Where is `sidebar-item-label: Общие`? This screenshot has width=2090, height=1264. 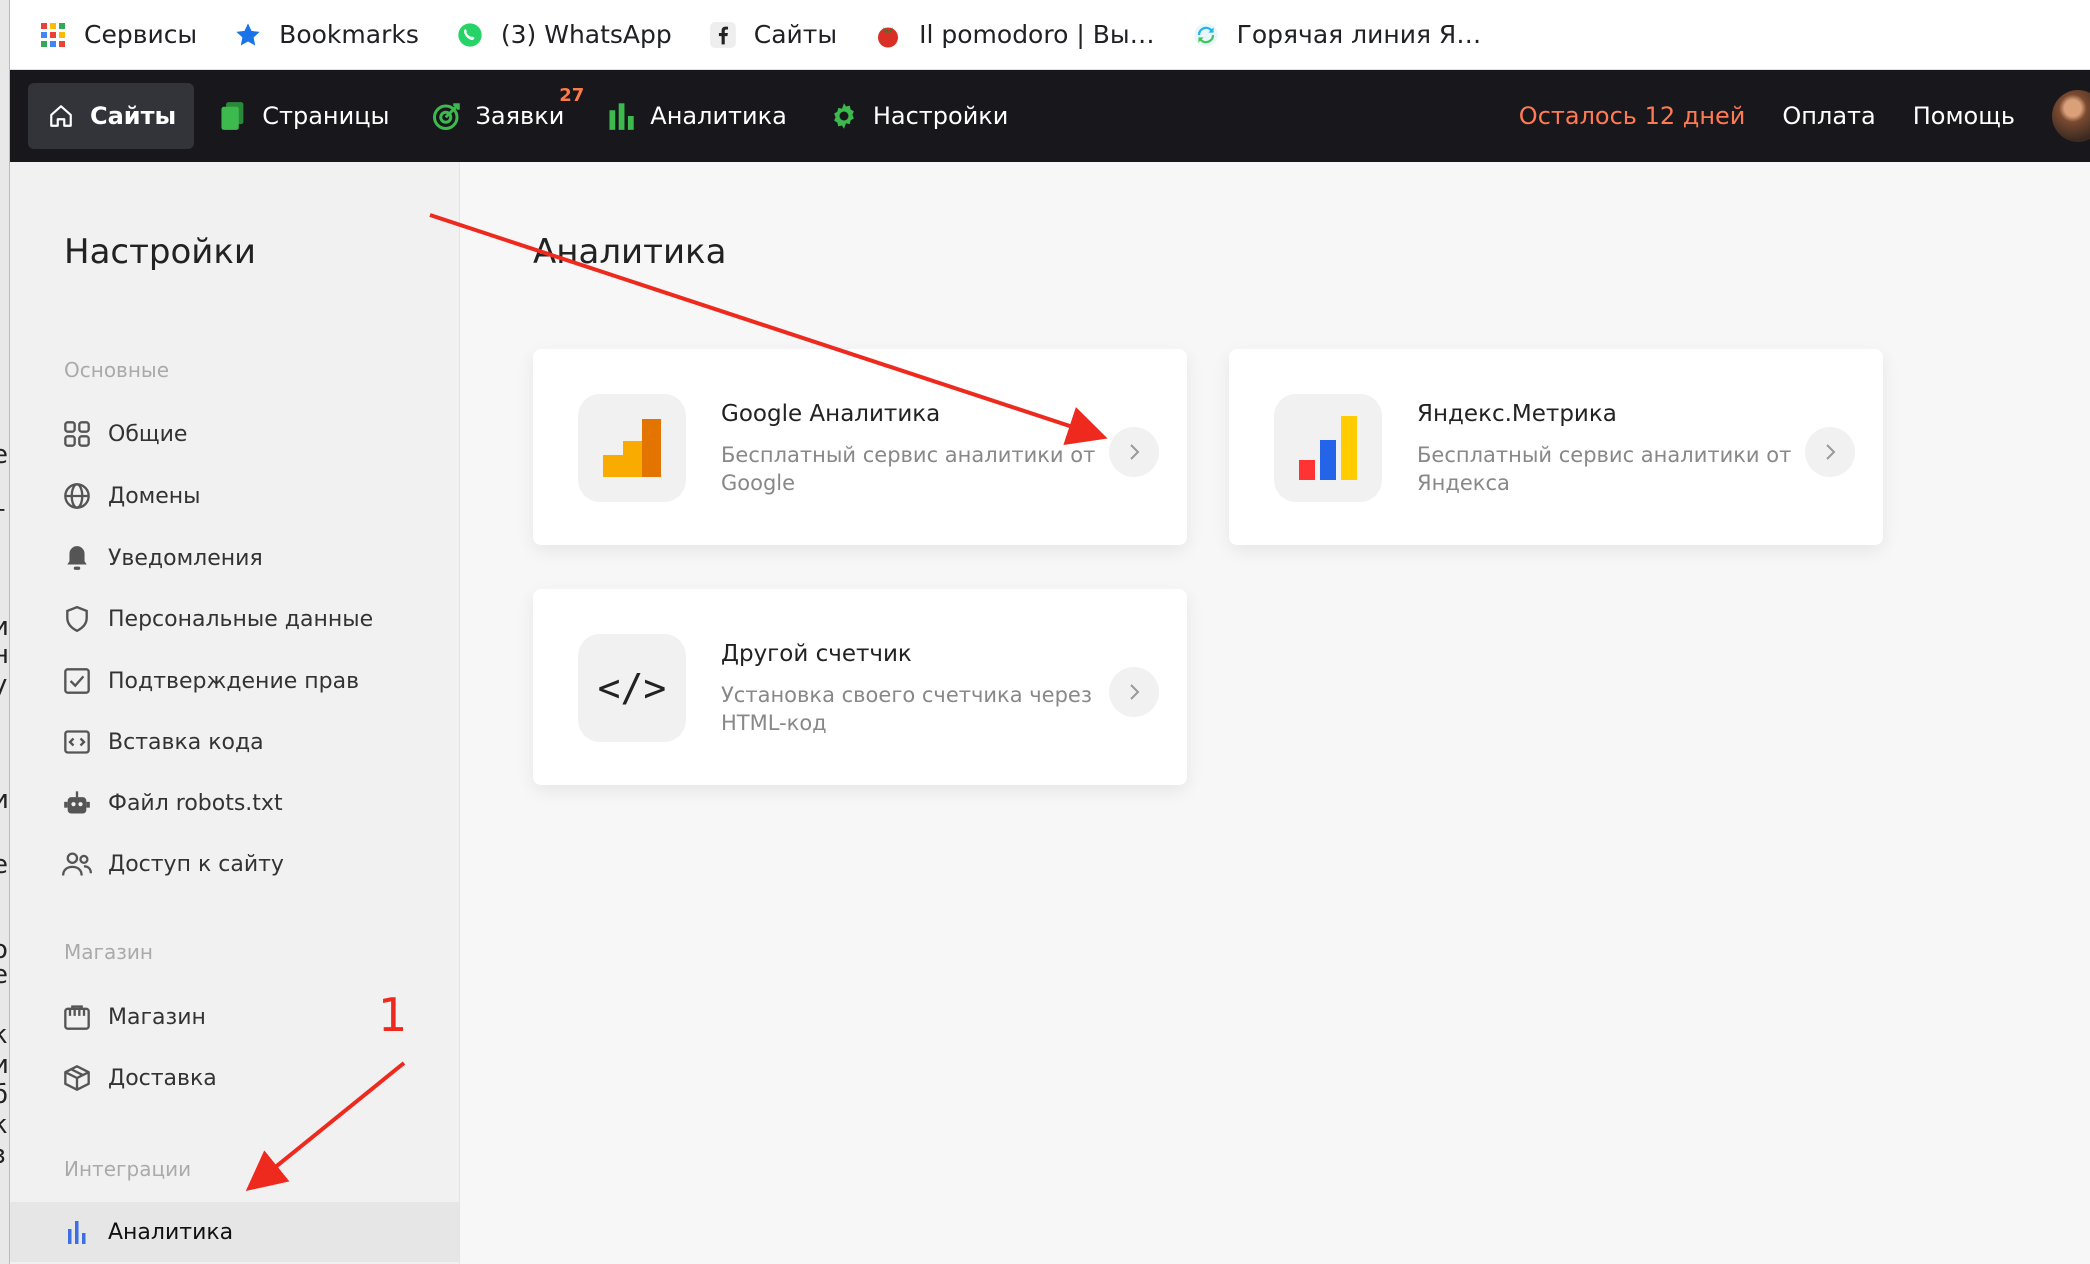 sidebar-item-label: Общие is located at coordinates (148, 434).